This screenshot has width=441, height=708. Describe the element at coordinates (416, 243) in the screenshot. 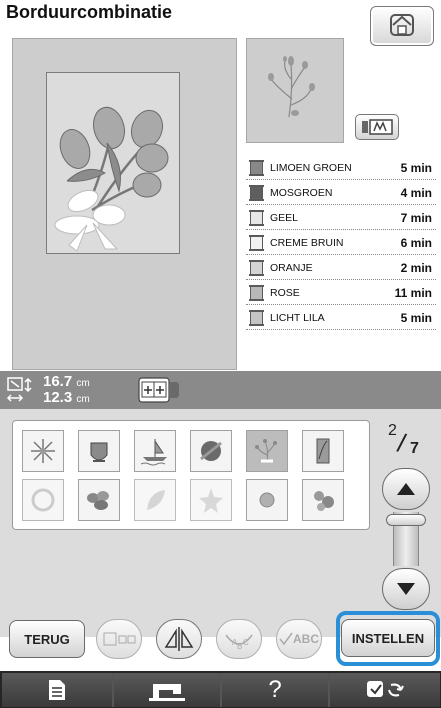

I see `color-time: 6 min` at that location.